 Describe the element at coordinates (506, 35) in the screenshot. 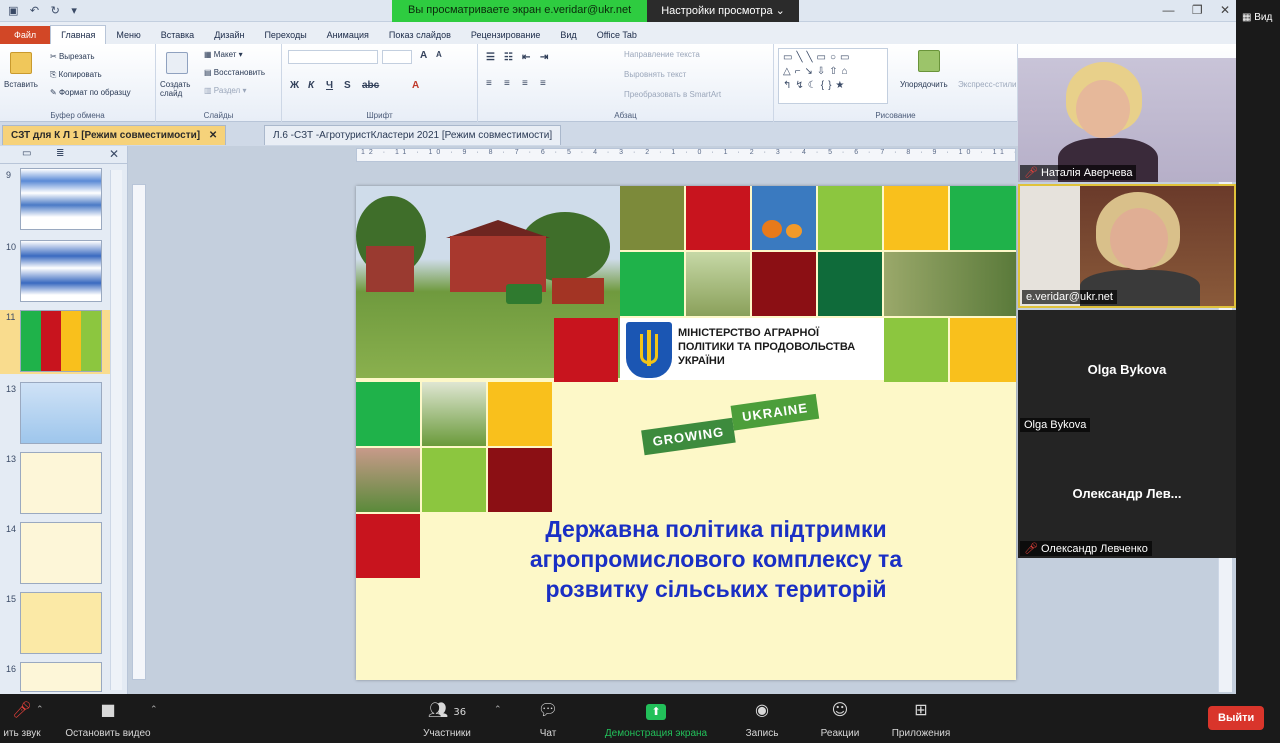

I see `tab-review: Рецензирование` at that location.